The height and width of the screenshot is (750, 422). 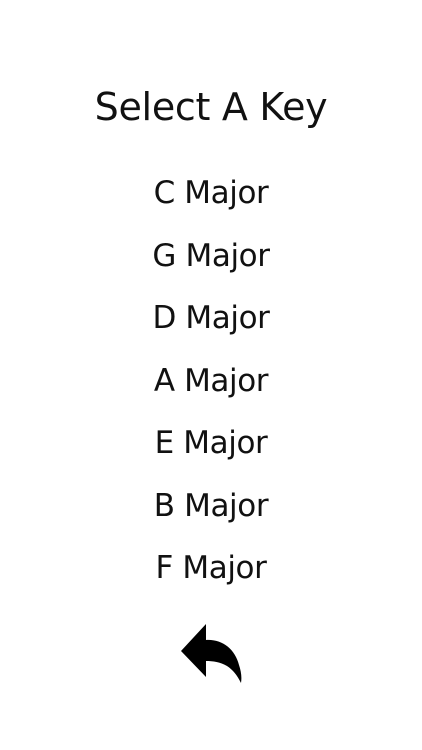 What do you see at coordinates (211, 451) in the screenshot?
I see `key-option-e-major: E Major` at bounding box center [211, 451].